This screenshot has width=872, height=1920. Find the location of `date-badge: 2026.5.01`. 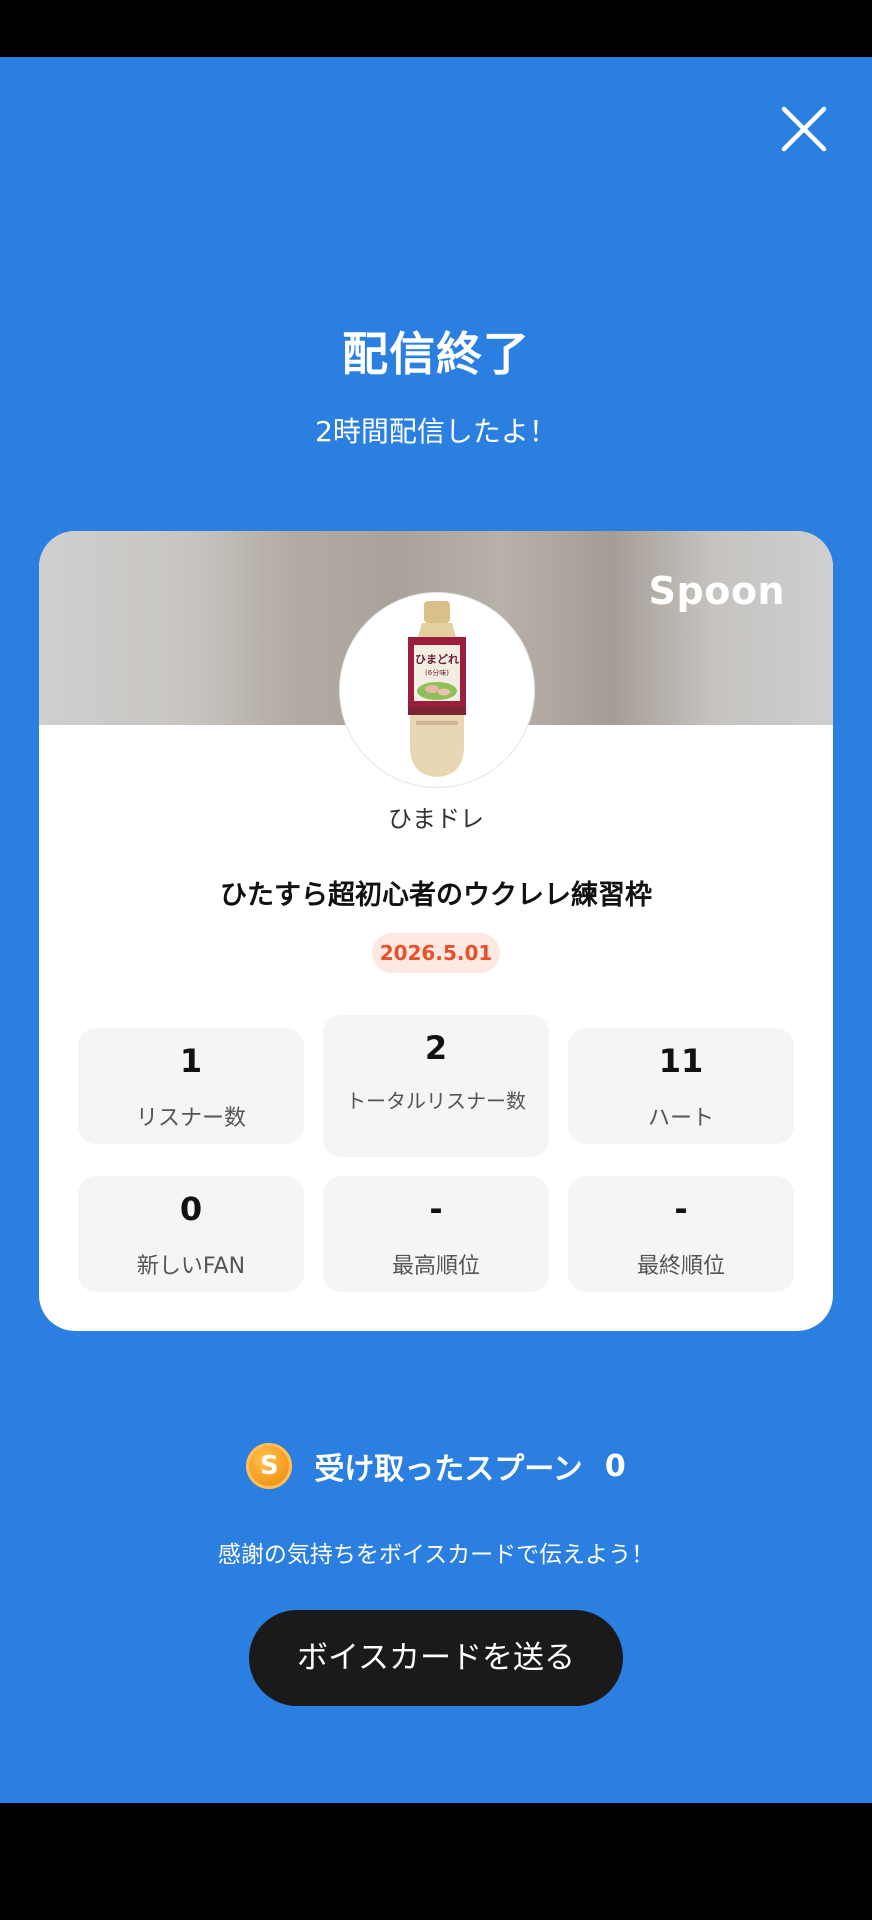

date-badge: 2026.5.01 is located at coordinates (436, 953).